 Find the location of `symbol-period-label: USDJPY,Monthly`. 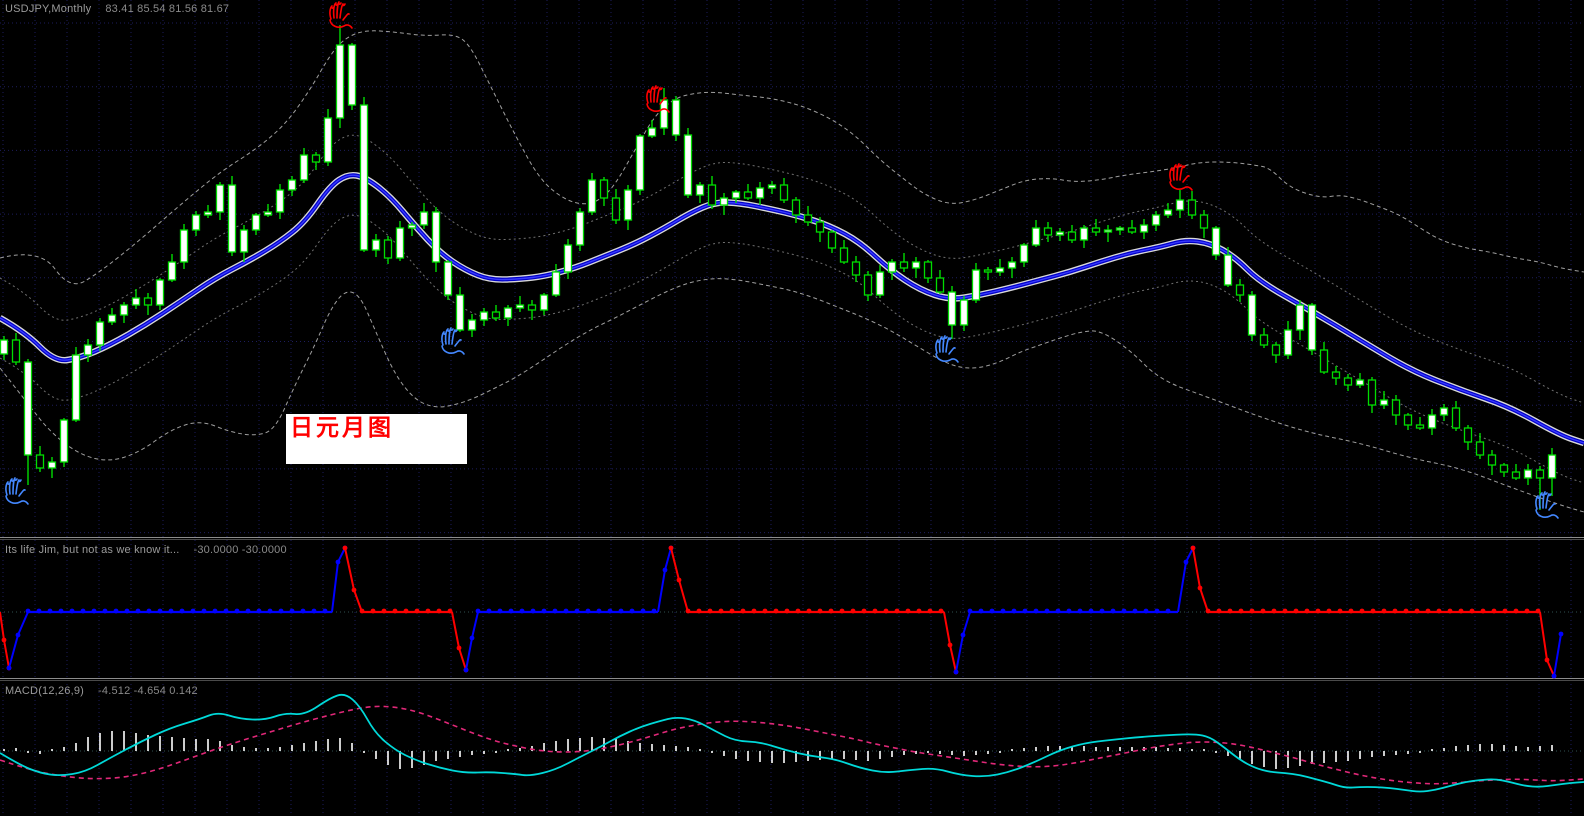

symbol-period-label: USDJPY,Monthly is located at coordinates (48, 9).